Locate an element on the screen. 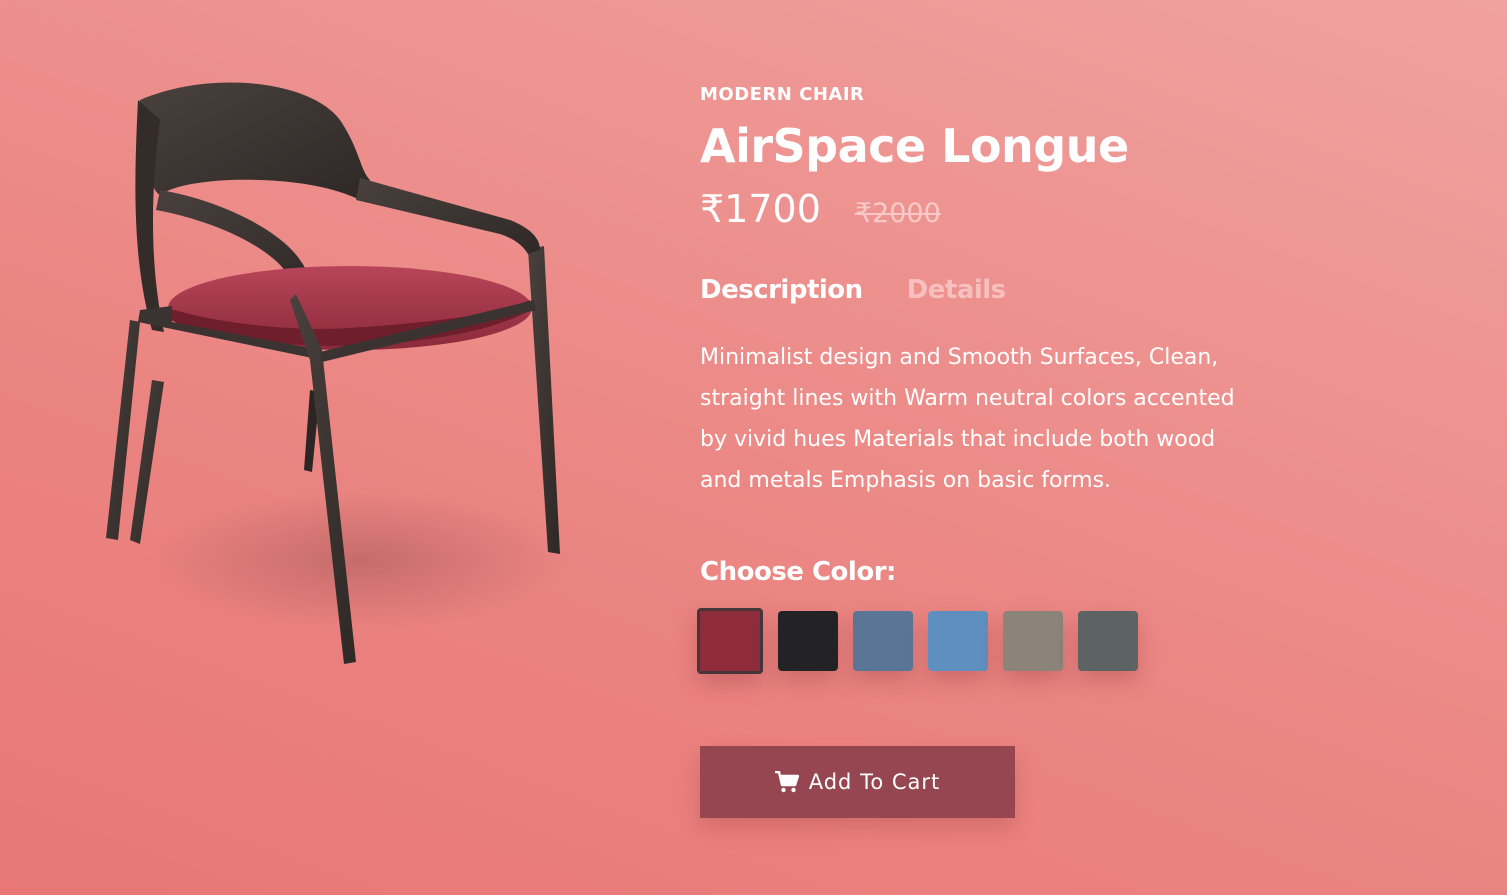 This screenshot has height=895, width=1507. info-tabs: Description Details is located at coordinates (980, 290).